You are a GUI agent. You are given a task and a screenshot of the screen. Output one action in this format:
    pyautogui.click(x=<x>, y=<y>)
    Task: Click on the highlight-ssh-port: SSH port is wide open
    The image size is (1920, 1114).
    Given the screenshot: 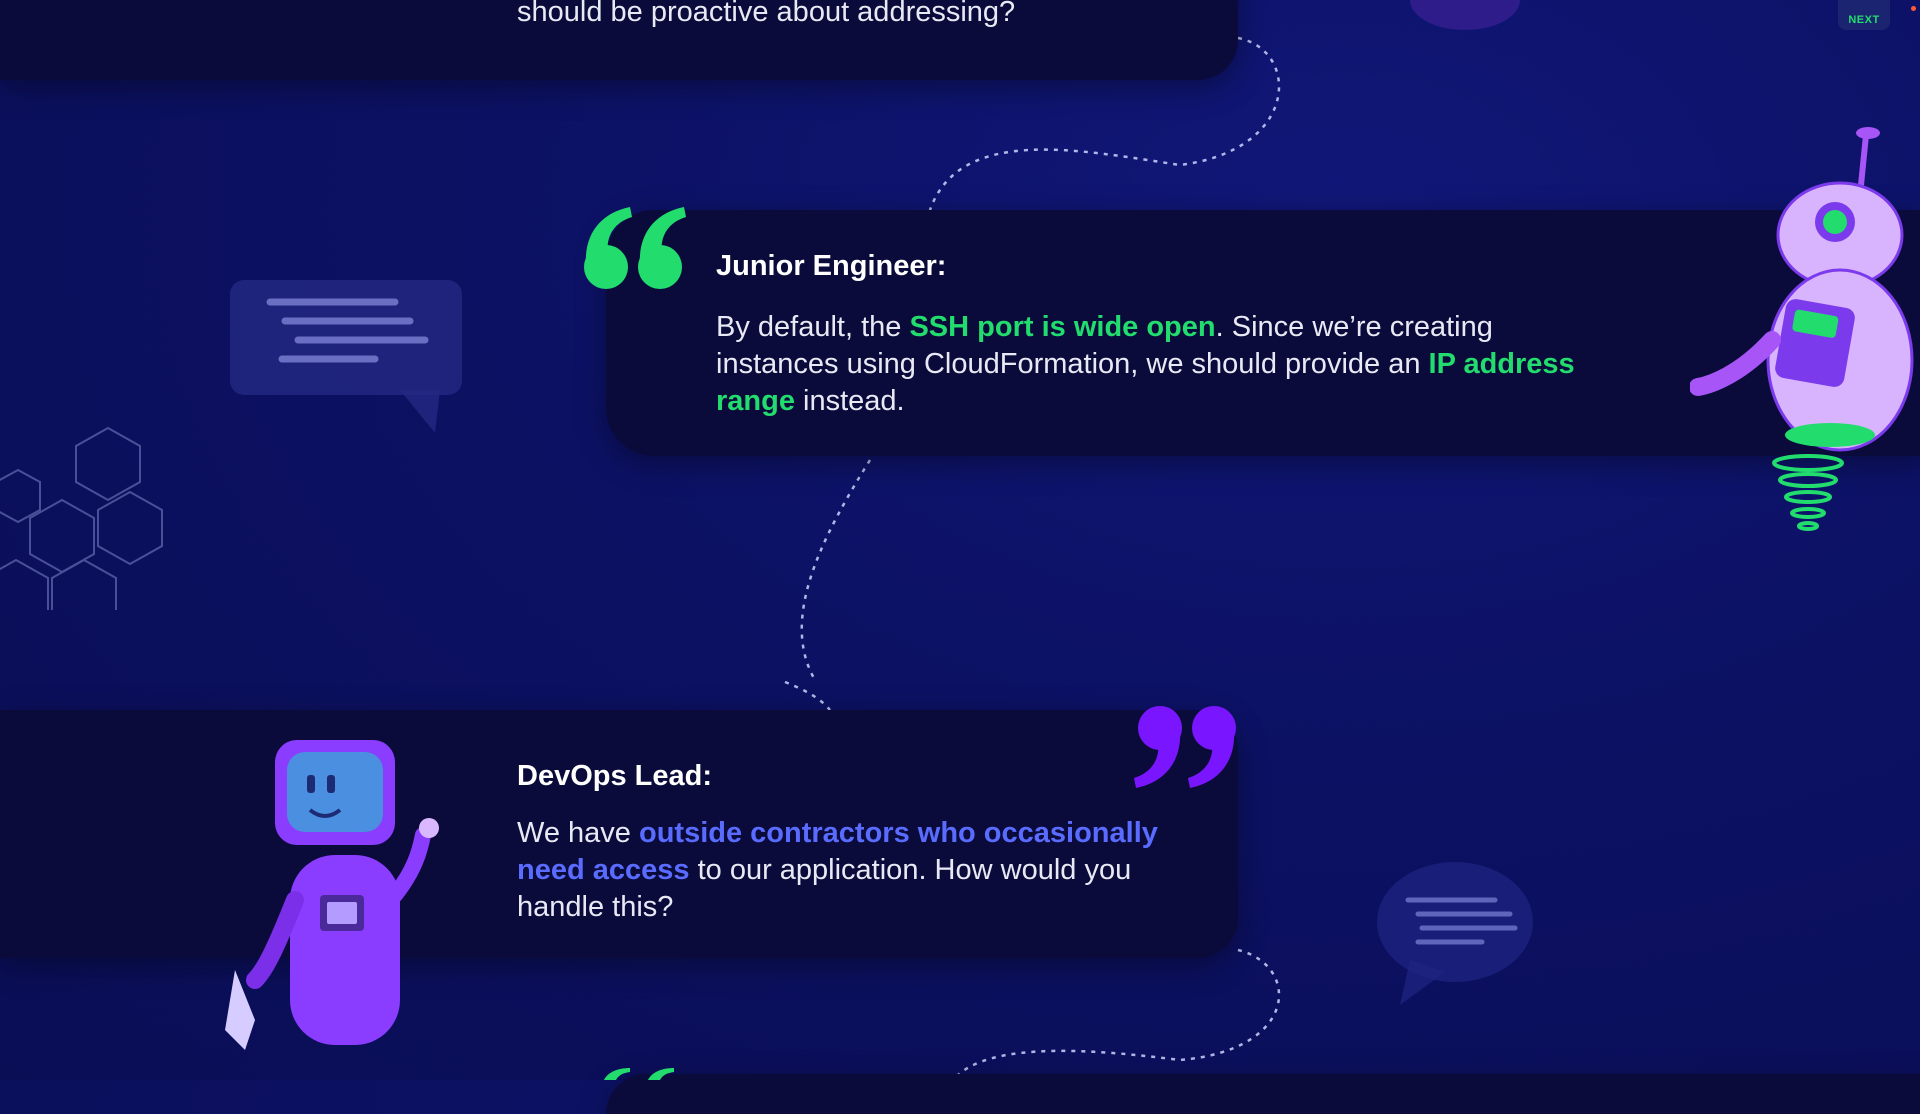 What is the action you would take?
    pyautogui.click(x=1062, y=327)
    